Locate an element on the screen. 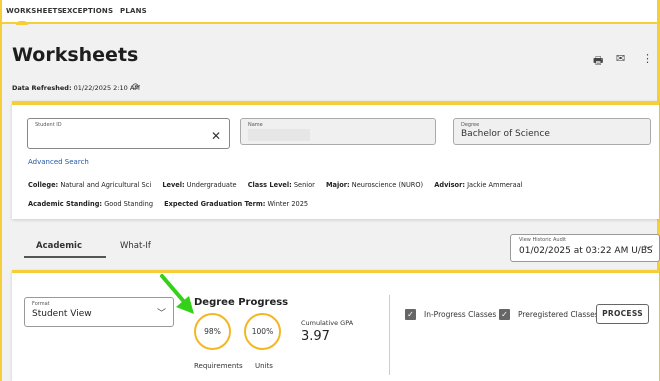  advanced-search-link: Advanced Search is located at coordinates (58, 162).